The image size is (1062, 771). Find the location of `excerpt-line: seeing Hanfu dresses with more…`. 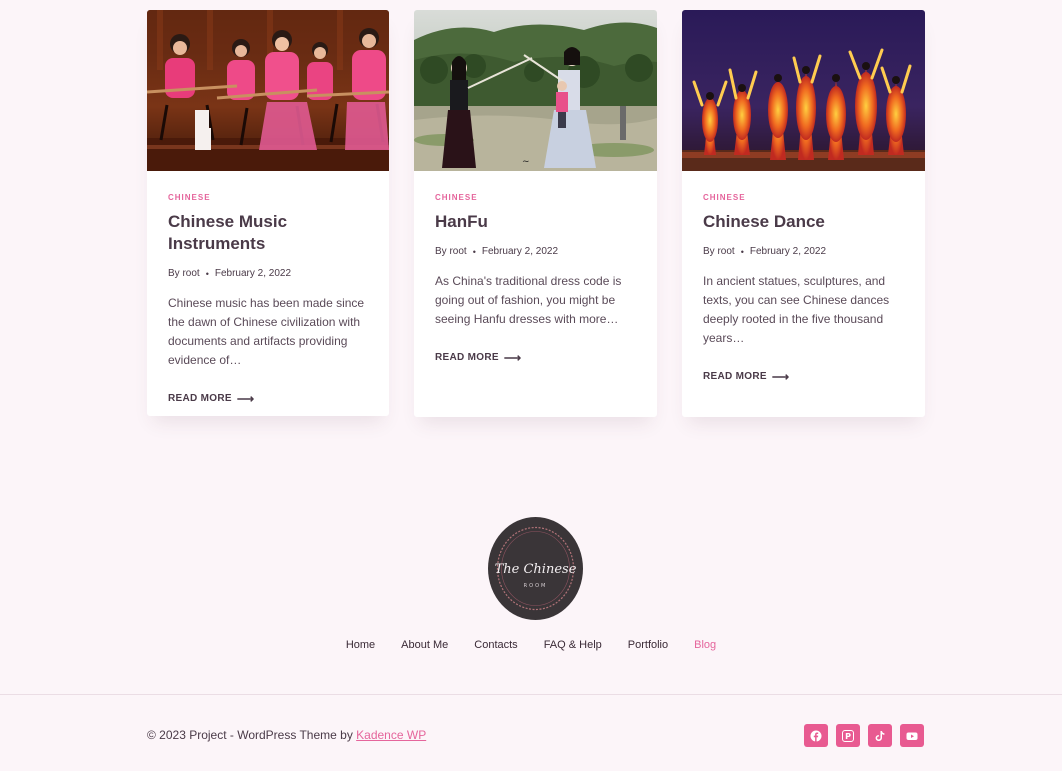

excerpt-line: seeing Hanfu dresses with more… is located at coordinates (527, 319).